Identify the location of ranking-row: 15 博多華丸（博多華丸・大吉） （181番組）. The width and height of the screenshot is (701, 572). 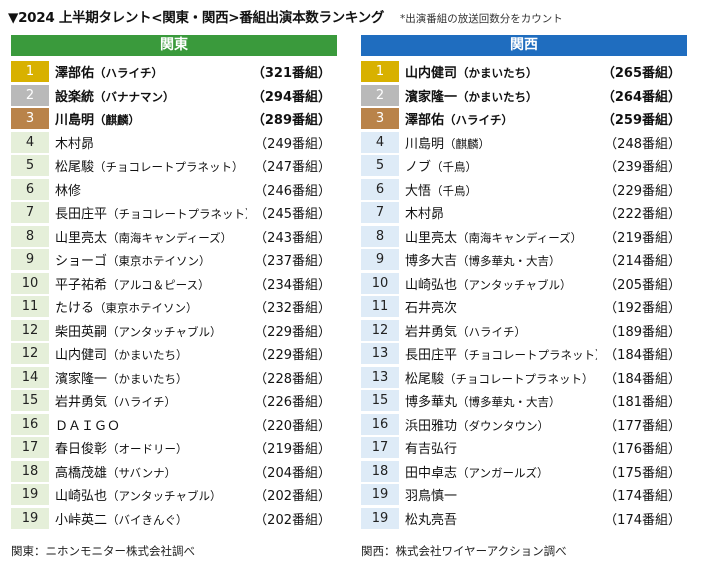
(524, 401).